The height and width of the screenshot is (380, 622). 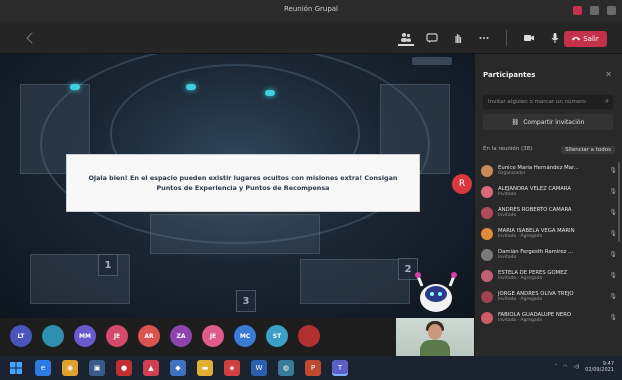 I want to click on raise-hand-icon, so click(x=458, y=38).